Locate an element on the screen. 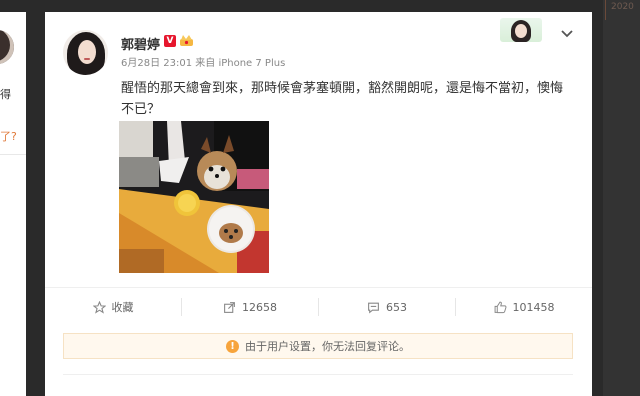 Image resolution: width=640 pixels, height=396 pixels. divider is located at coordinates (13, 154).